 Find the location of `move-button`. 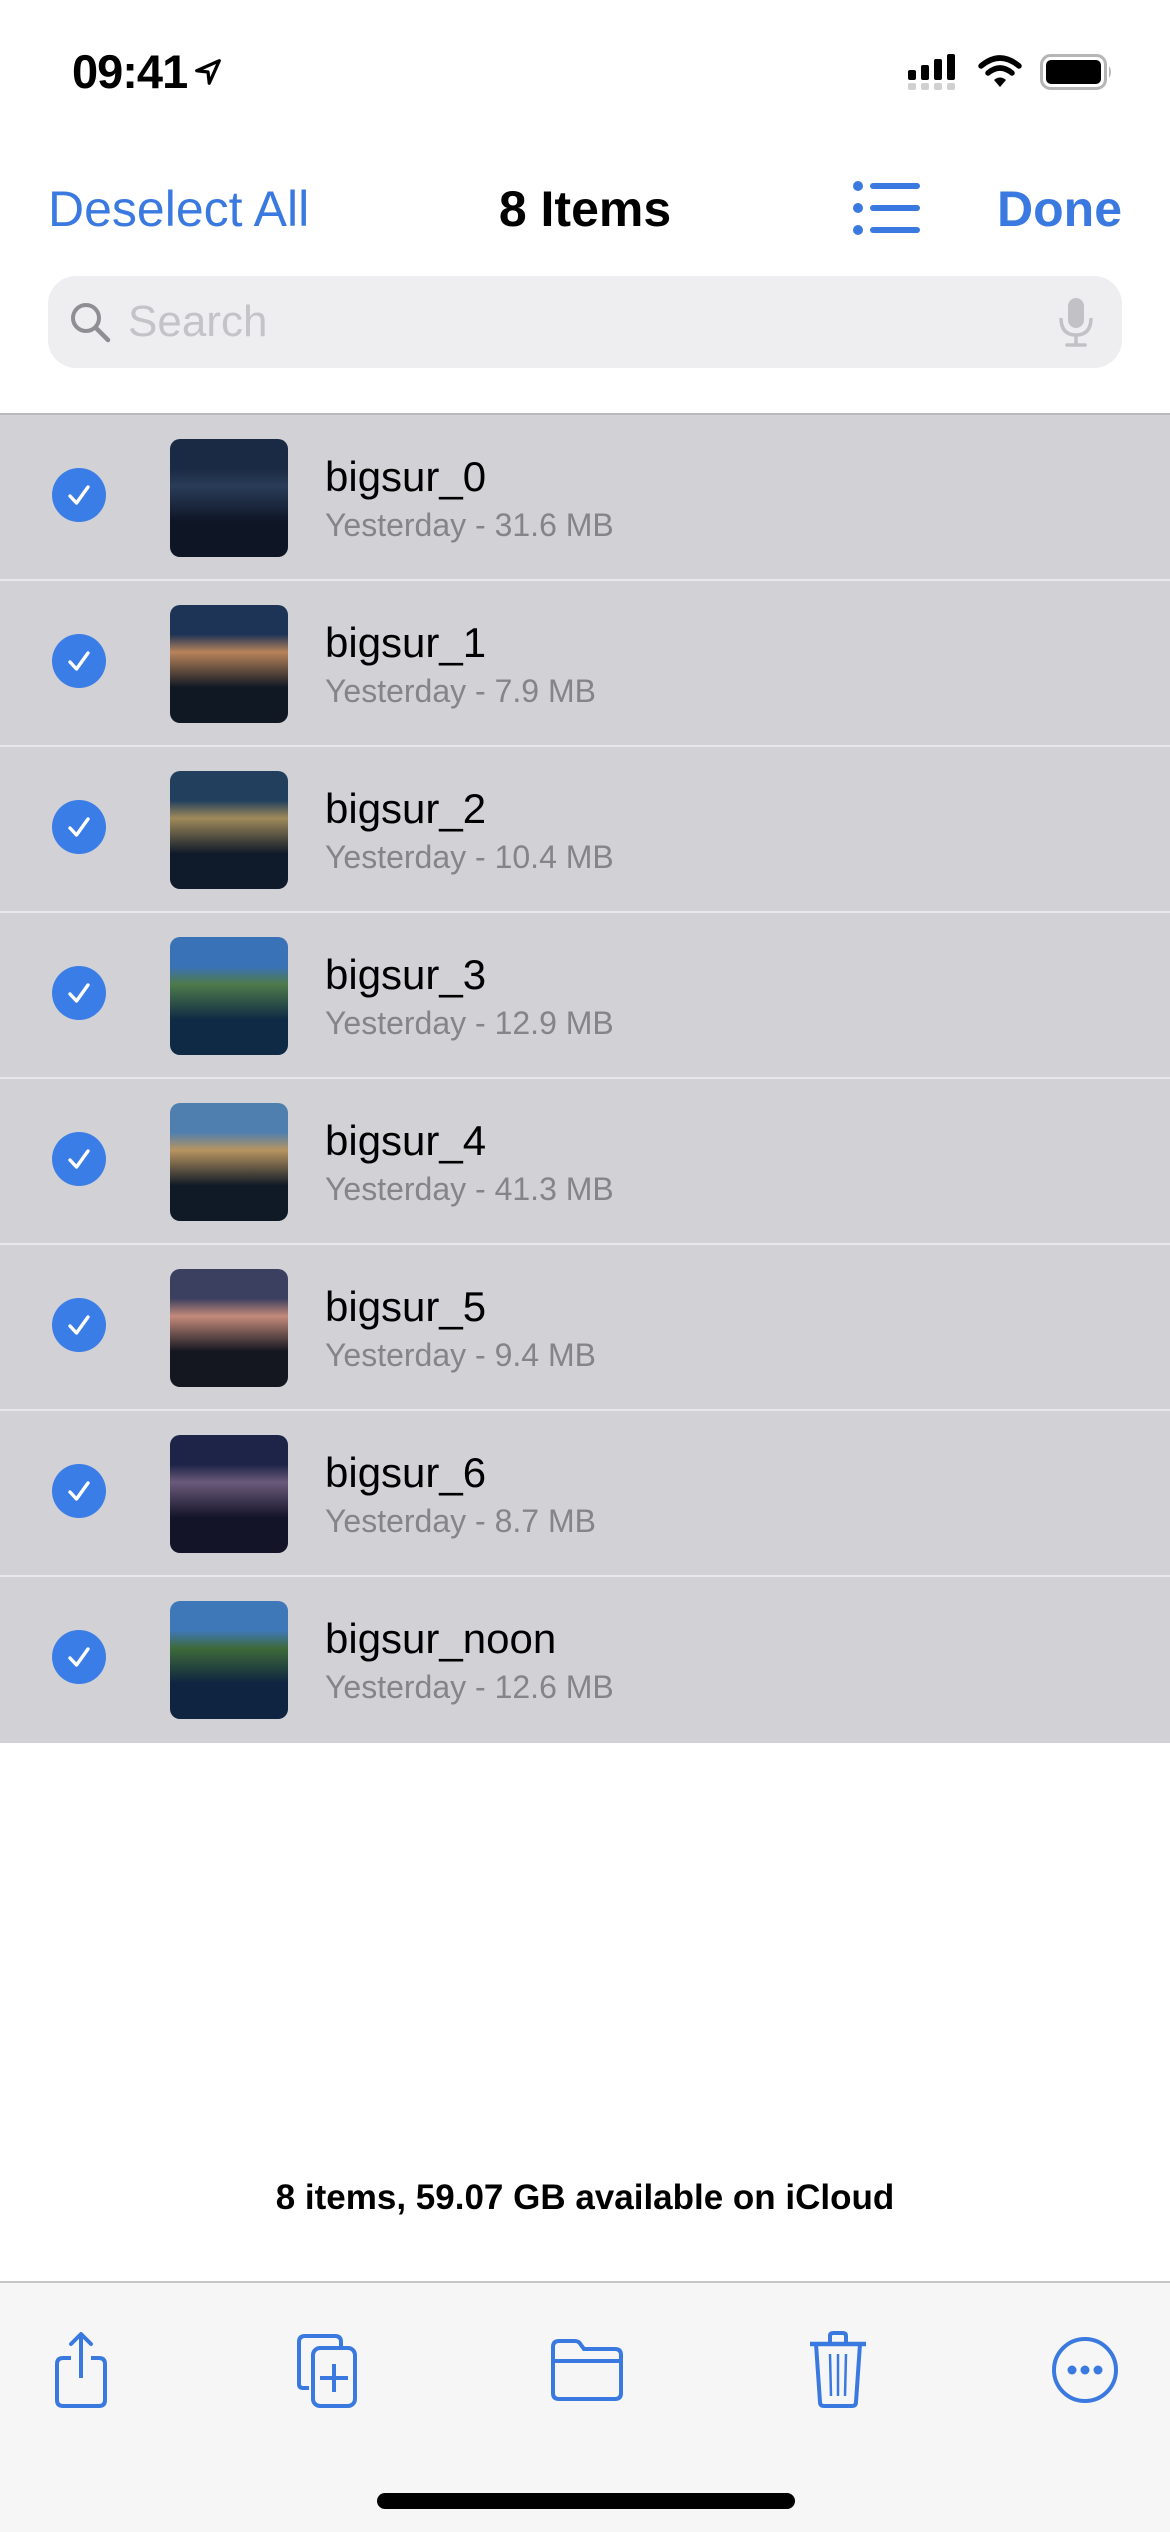

move-button is located at coordinates (587, 2370).